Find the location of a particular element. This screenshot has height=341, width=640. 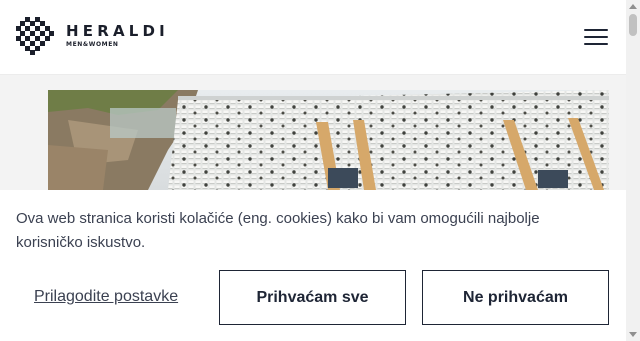

brand-text: HERALDI MEN&WOMEN is located at coordinates (117, 36).